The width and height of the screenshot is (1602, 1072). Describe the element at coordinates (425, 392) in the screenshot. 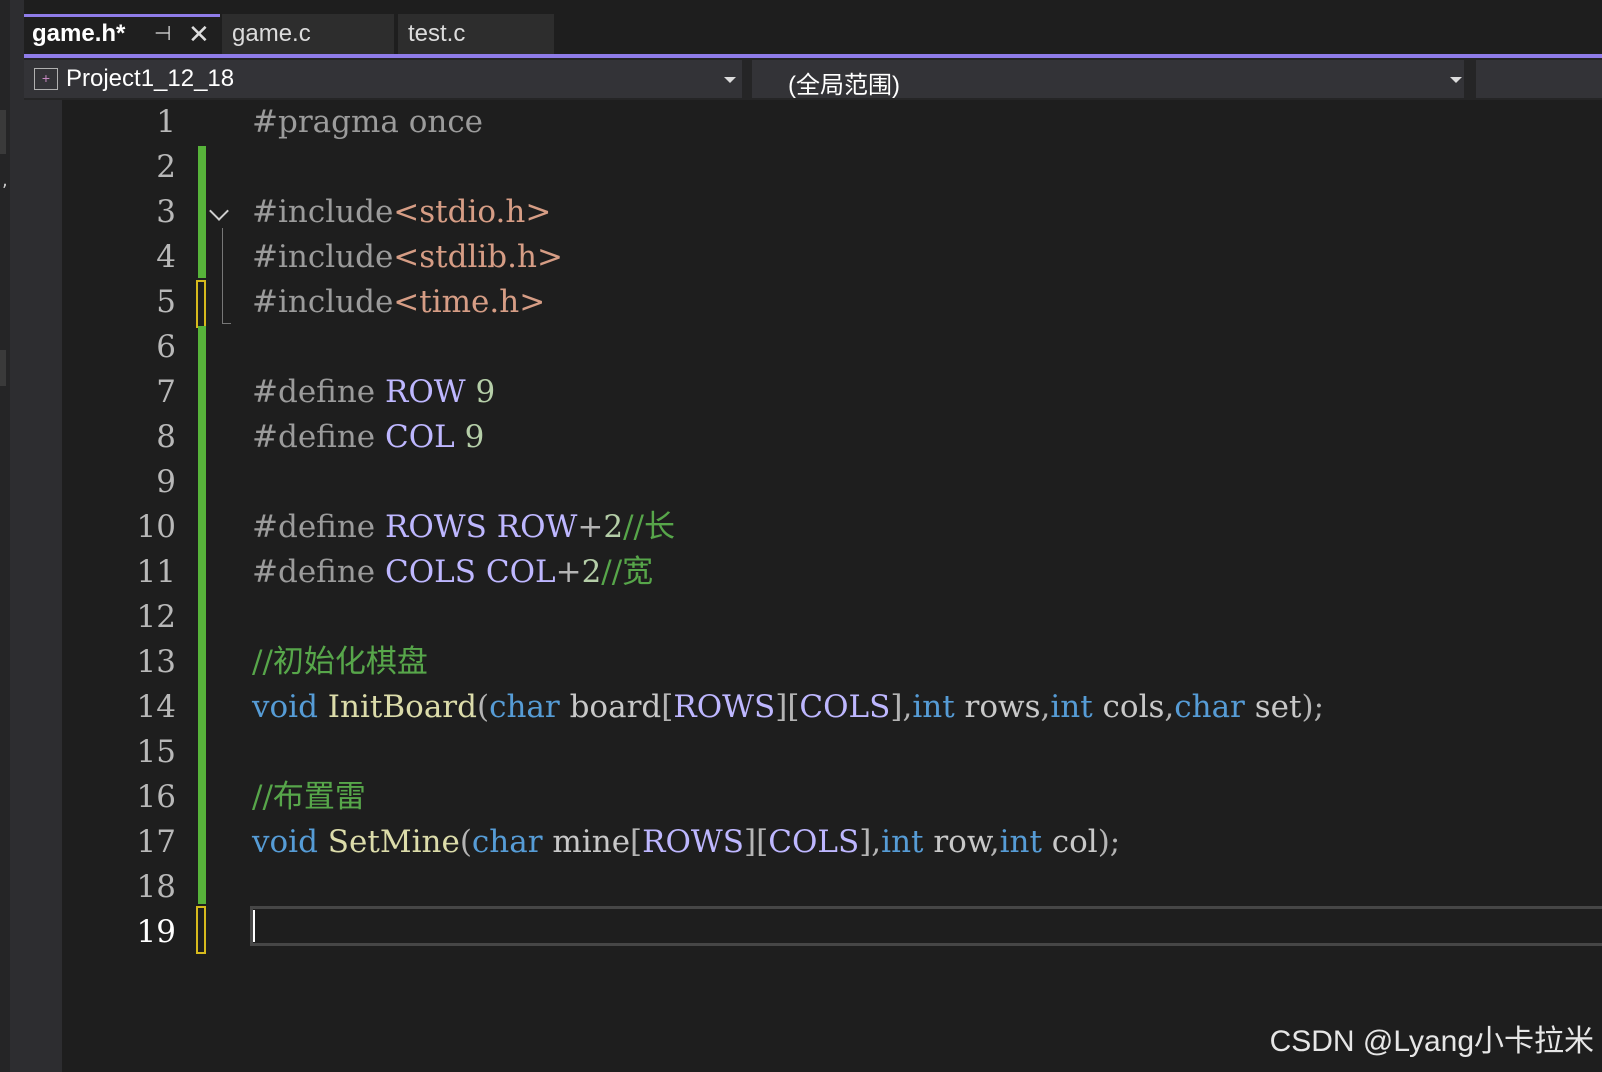

I see `macro-name: ROW` at that location.